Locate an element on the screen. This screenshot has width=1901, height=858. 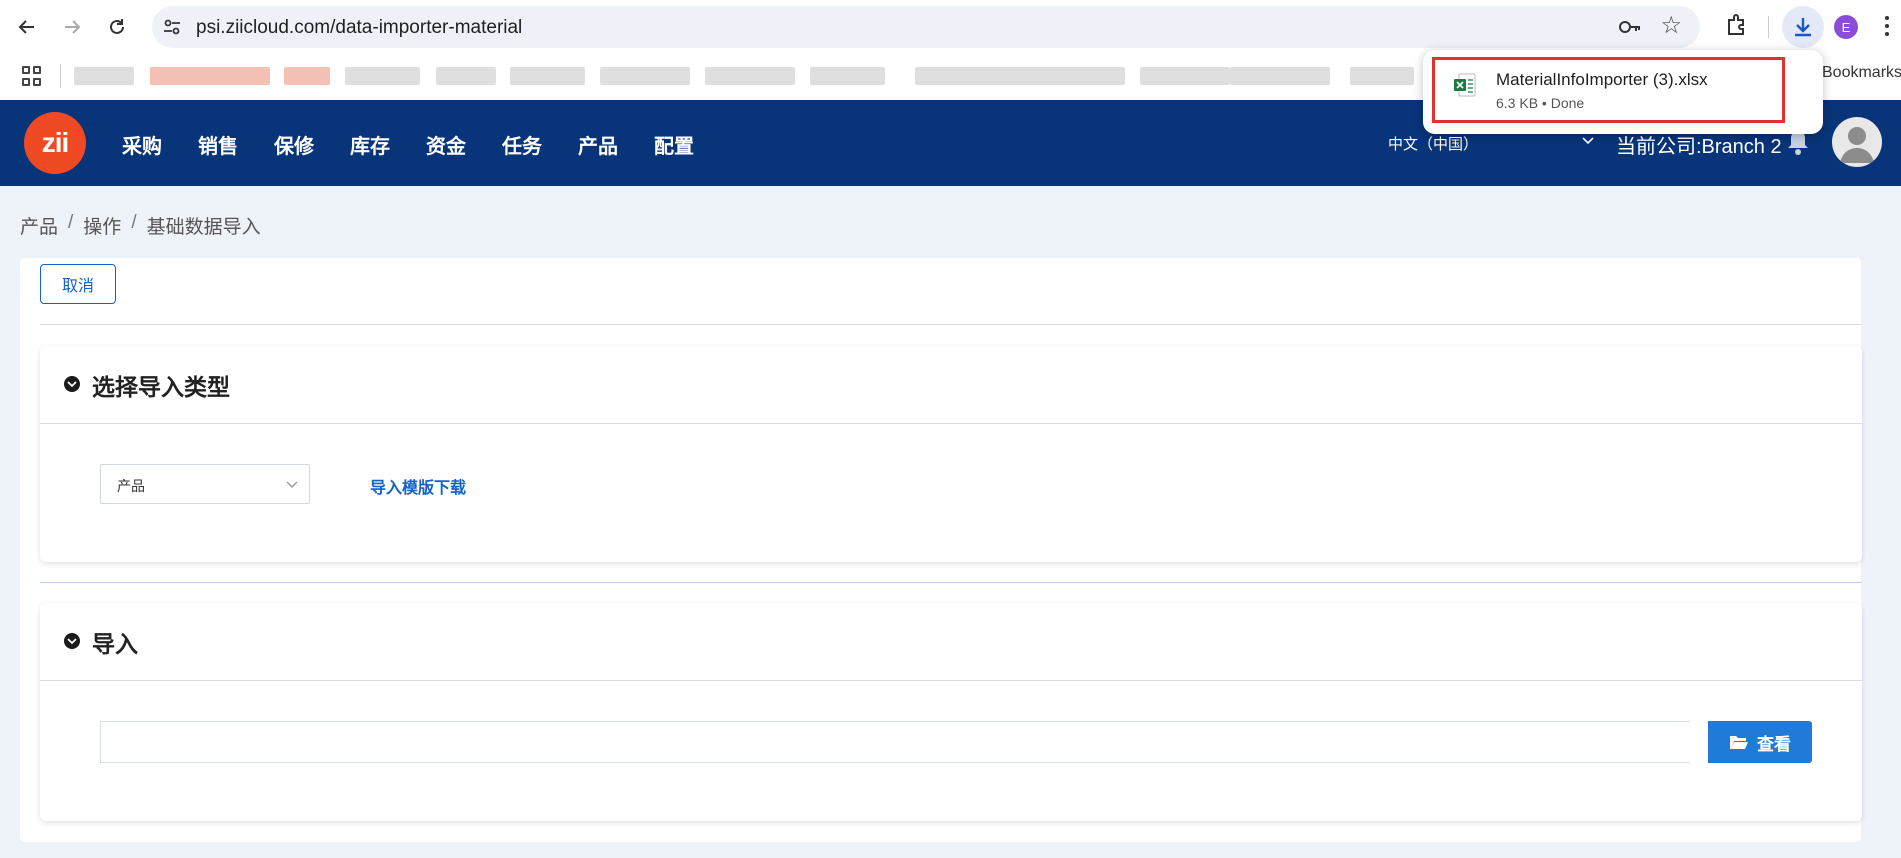
current-company: 当前公司:Branch 2 is located at coordinates (1699, 144).